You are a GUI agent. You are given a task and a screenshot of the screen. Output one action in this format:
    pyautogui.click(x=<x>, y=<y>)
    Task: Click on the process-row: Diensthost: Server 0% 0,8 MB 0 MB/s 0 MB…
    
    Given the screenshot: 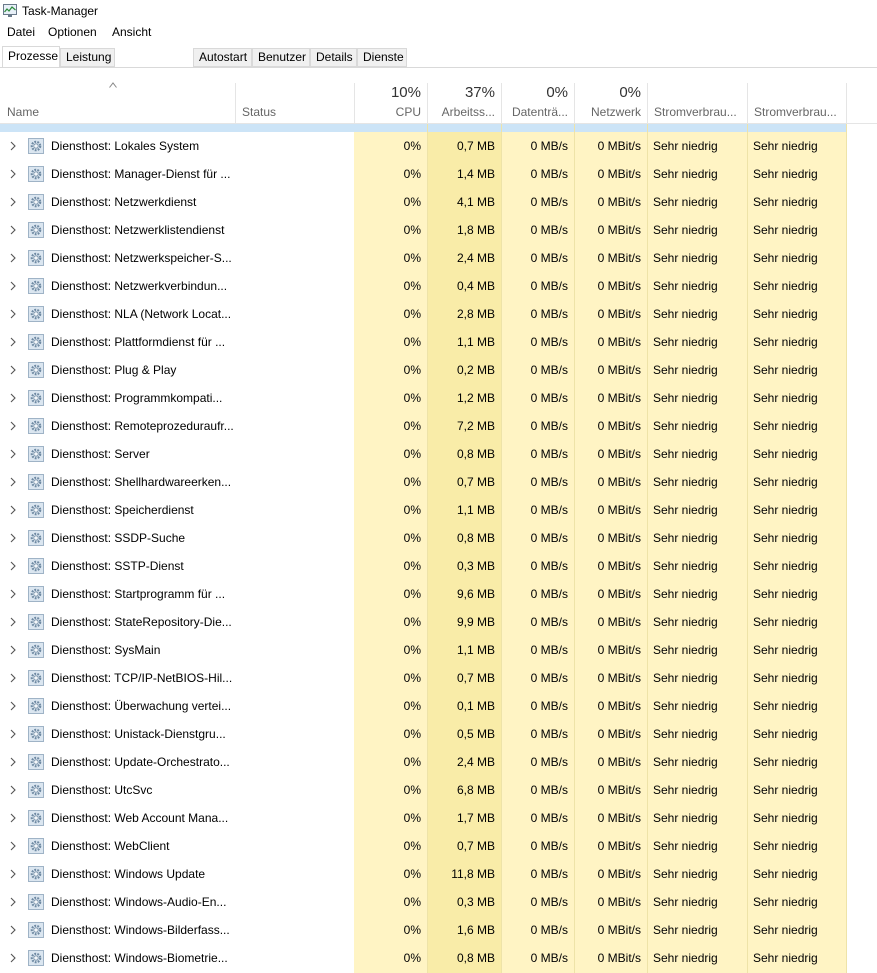 What is the action you would take?
    pyautogui.click(x=438, y=454)
    